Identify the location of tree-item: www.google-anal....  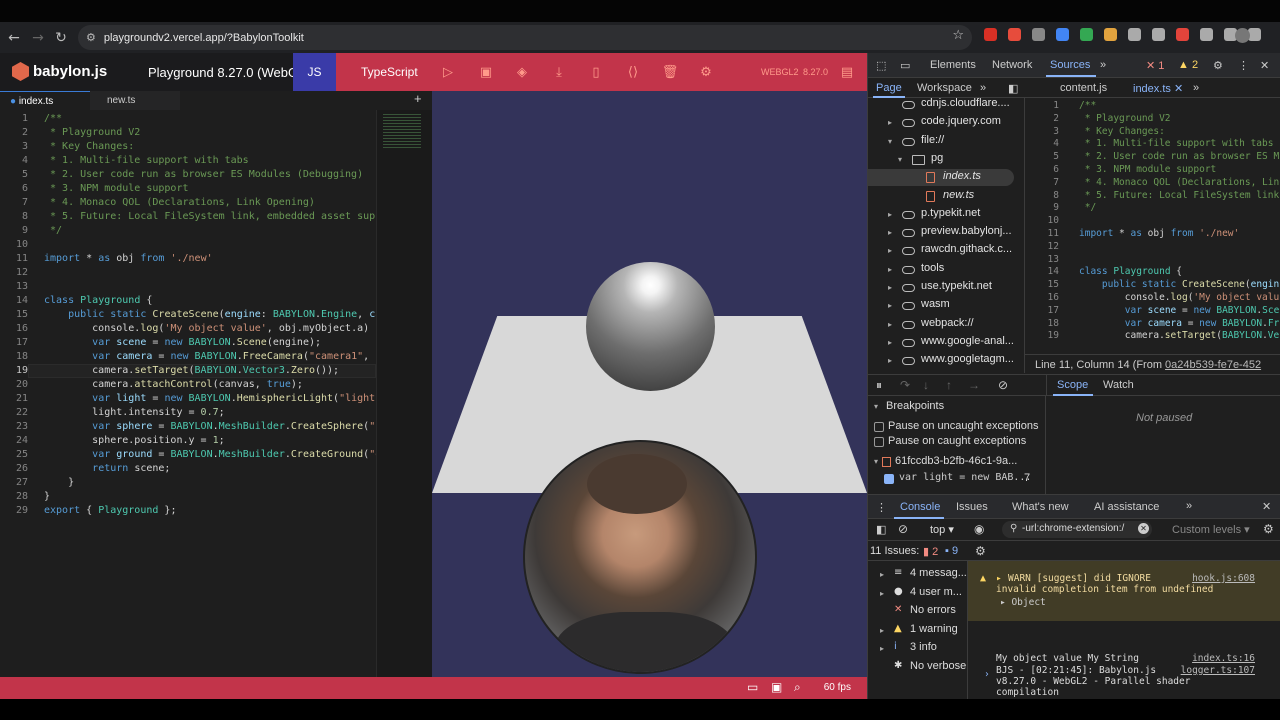
(967, 341).